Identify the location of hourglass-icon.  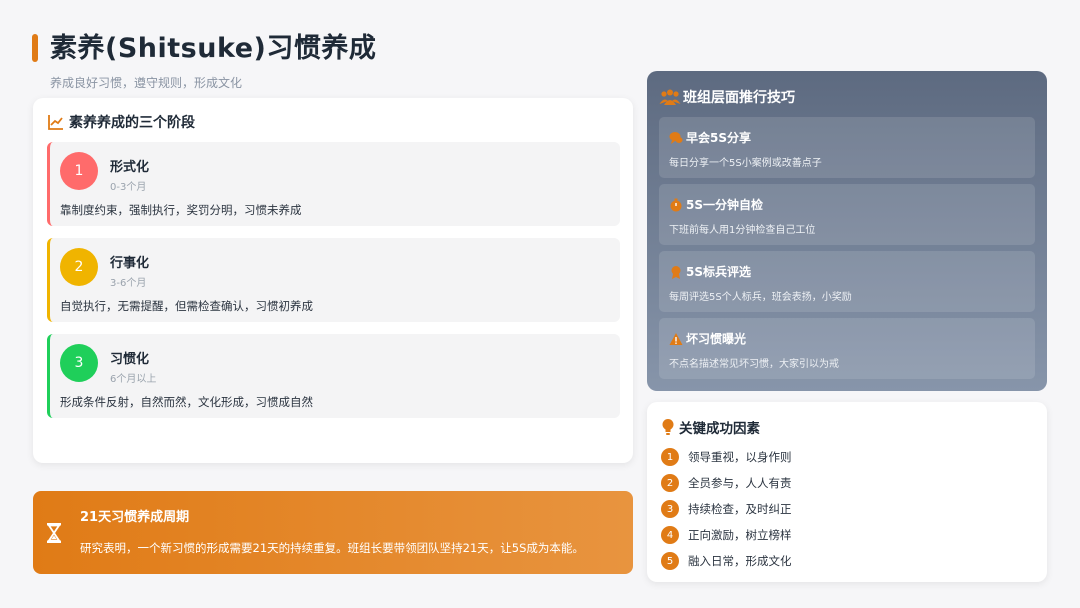
(54, 533).